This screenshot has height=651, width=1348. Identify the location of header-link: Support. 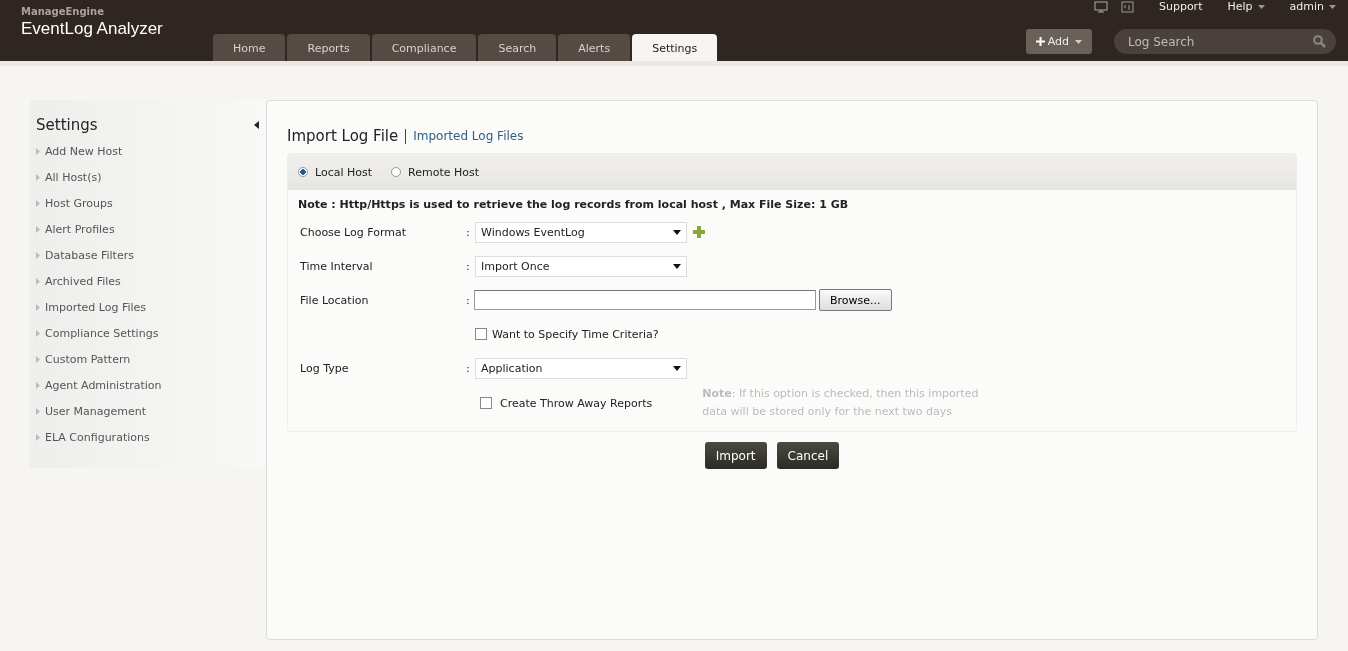
(1180, 6).